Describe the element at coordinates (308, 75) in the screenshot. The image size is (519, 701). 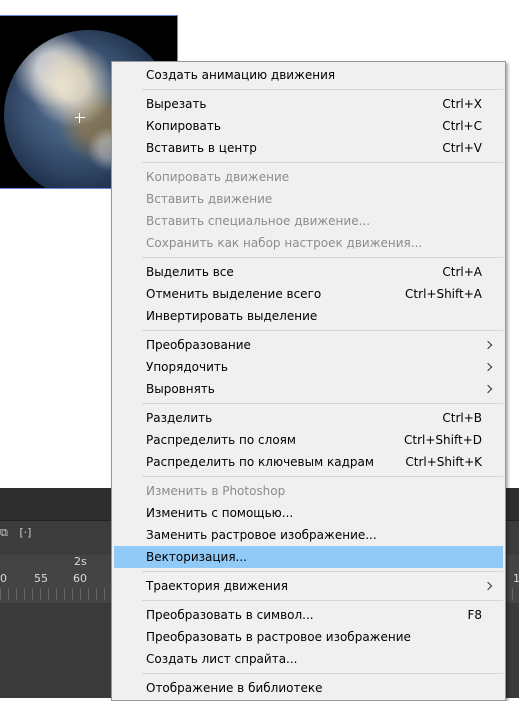
I see `menu-item-create-motion-tween: Создать анимацию движения` at that location.